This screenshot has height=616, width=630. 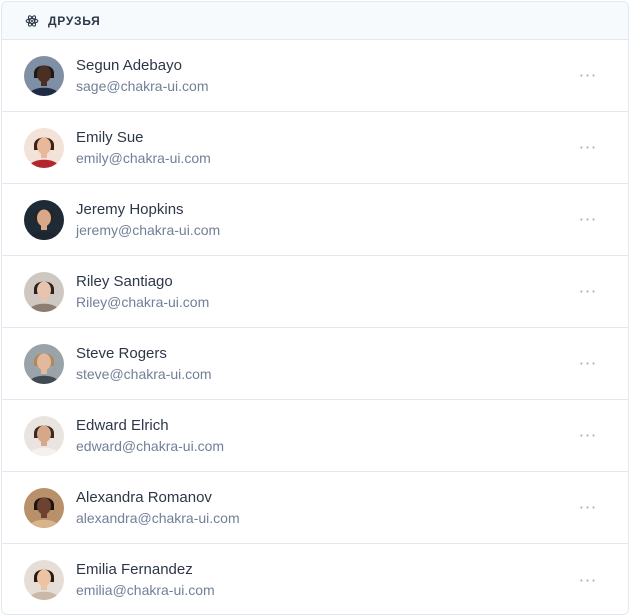 What do you see at coordinates (325, 292) in the screenshot?
I see `friend-info: Riley Santiago Riley@chakra-ui.com` at bounding box center [325, 292].